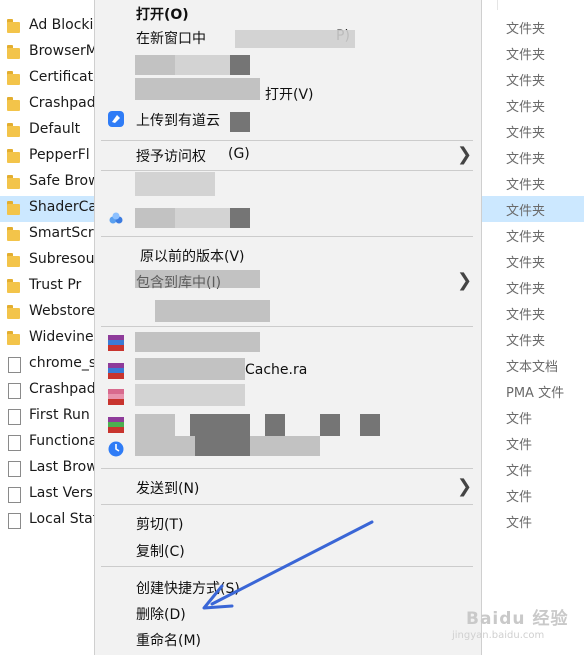 Image resolution: width=584 pixels, height=655 pixels. I want to click on watermark-text: Baidu 经验, so click(517, 619).